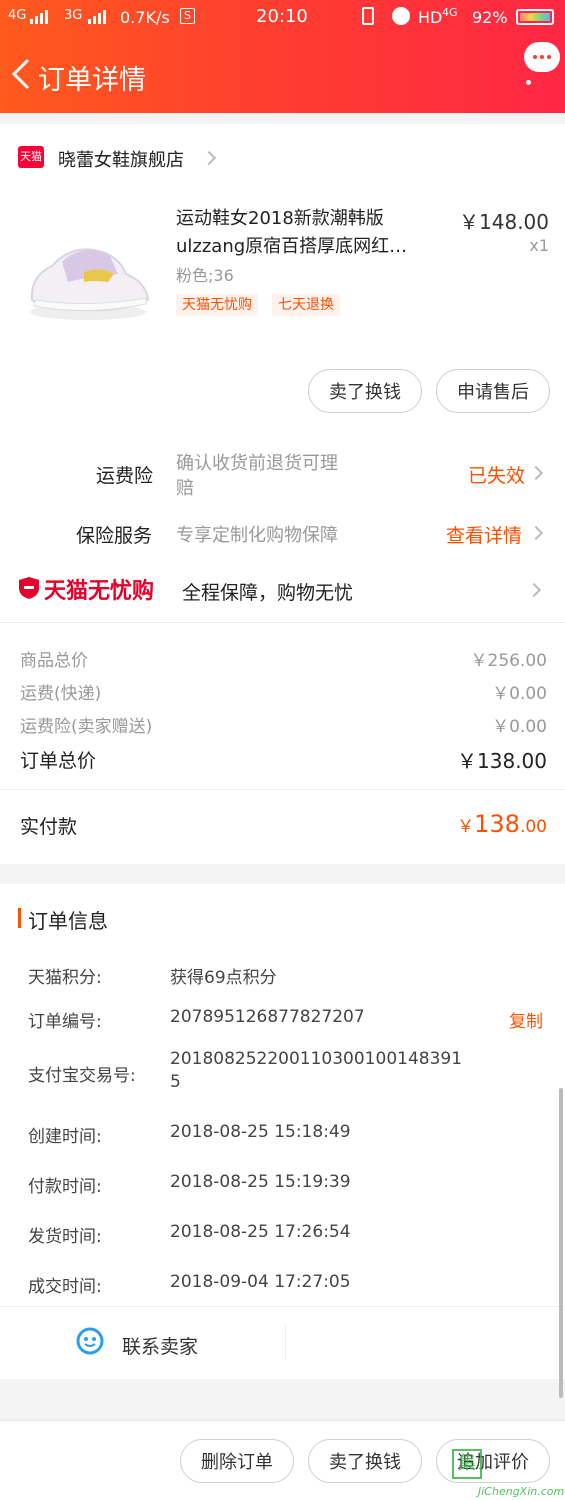 This screenshot has width=565, height=1500. Describe the element at coordinates (58, 761) in the screenshot. I see `order-total-label: 订单总价` at that location.